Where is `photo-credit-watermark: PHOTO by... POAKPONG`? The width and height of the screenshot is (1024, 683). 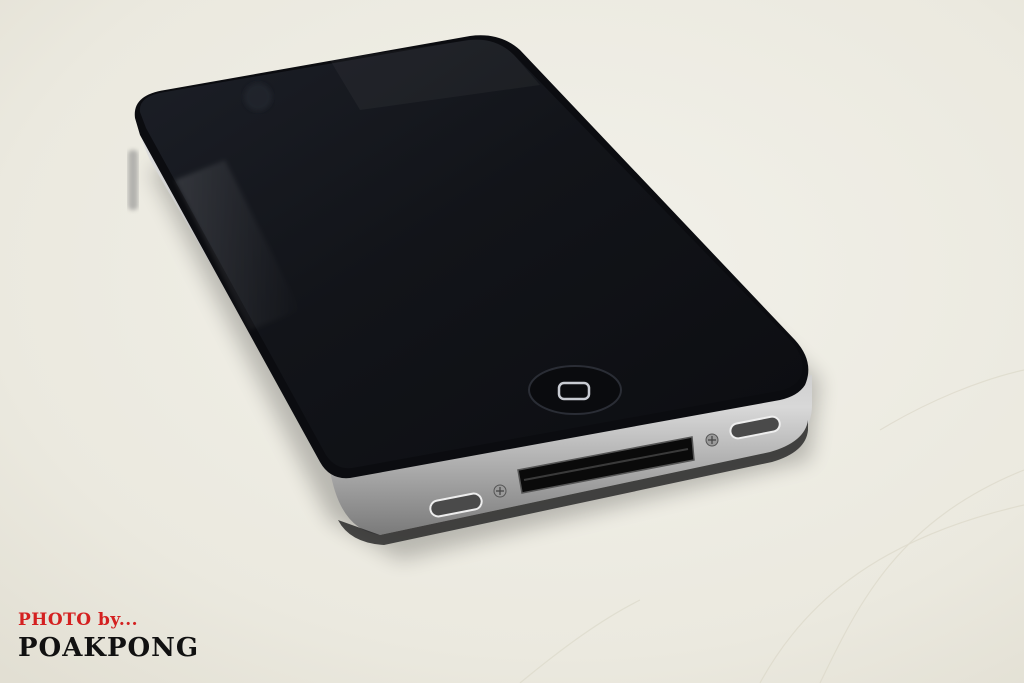 photo-credit-watermark: PHOTO by... POAKPONG is located at coordinates (109, 636).